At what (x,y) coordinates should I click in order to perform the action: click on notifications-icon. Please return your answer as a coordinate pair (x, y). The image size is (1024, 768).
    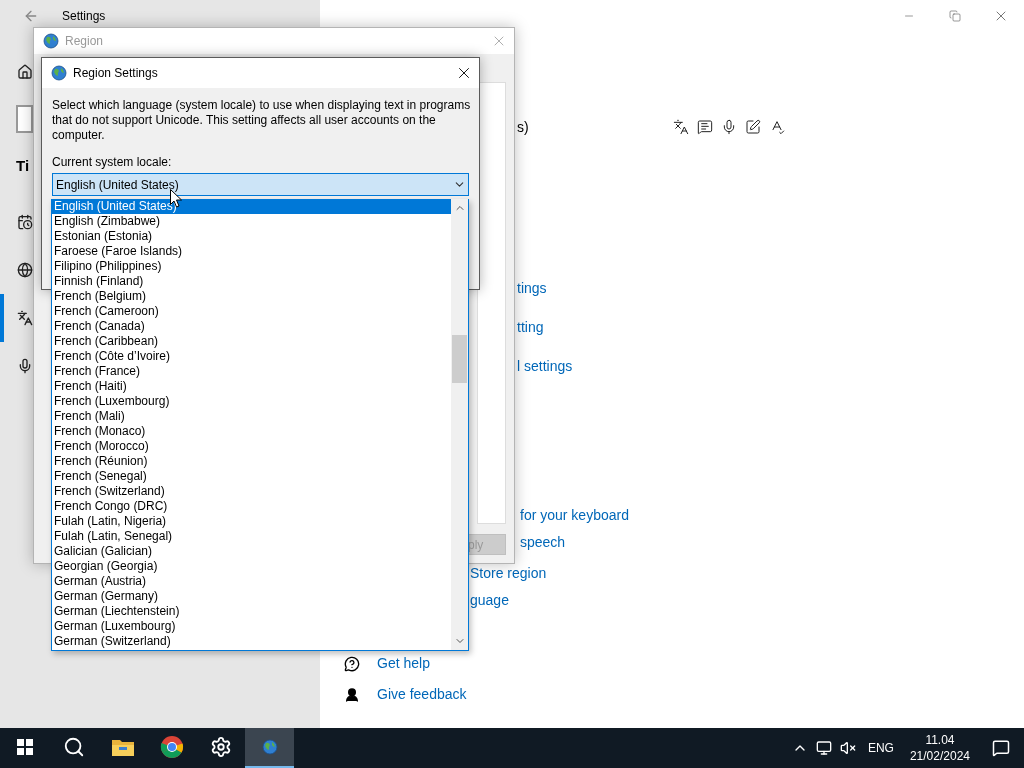
    Looking at the image, I should click on (1001, 748).